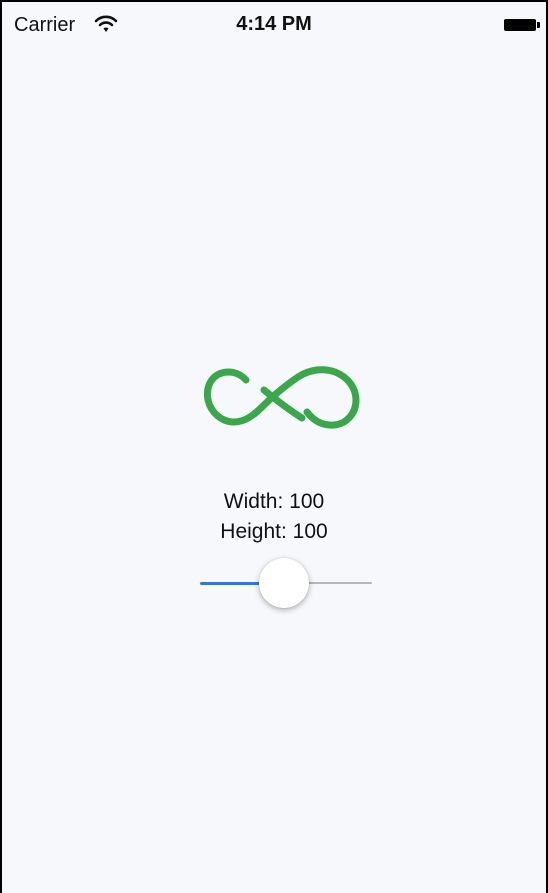  I want to click on status-bar: Carrier 4:14 PM, so click(274, 25).